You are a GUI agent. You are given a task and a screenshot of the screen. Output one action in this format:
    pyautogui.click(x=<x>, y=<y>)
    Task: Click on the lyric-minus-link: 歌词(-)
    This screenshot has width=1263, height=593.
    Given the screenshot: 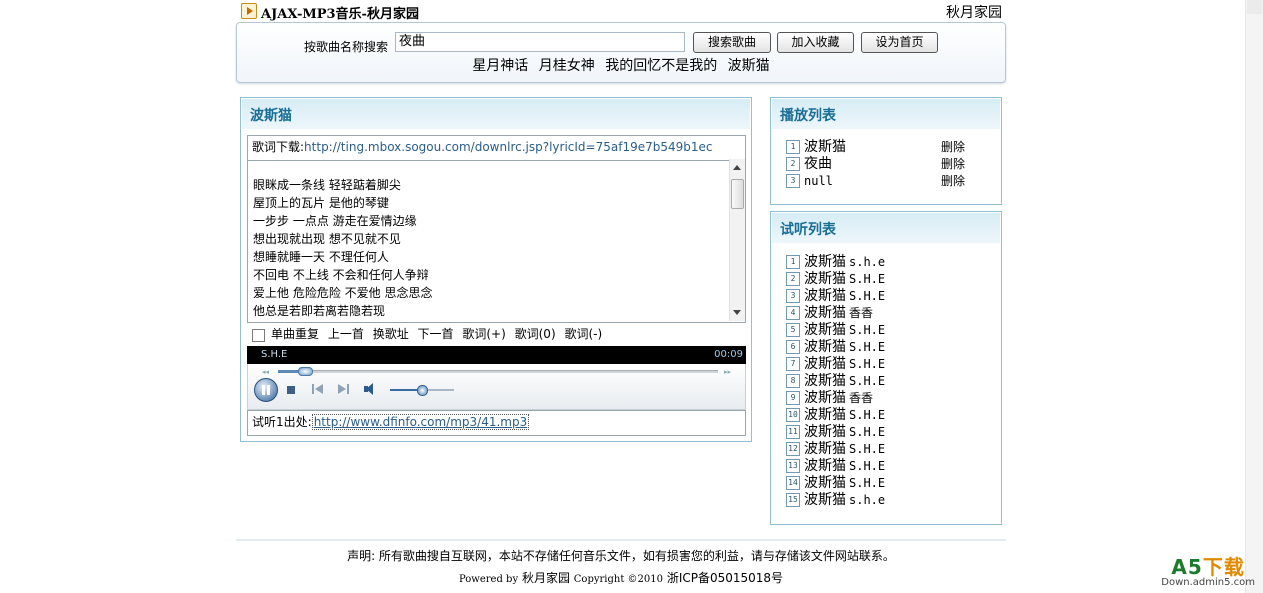 What is the action you would take?
    pyautogui.click(x=583, y=334)
    